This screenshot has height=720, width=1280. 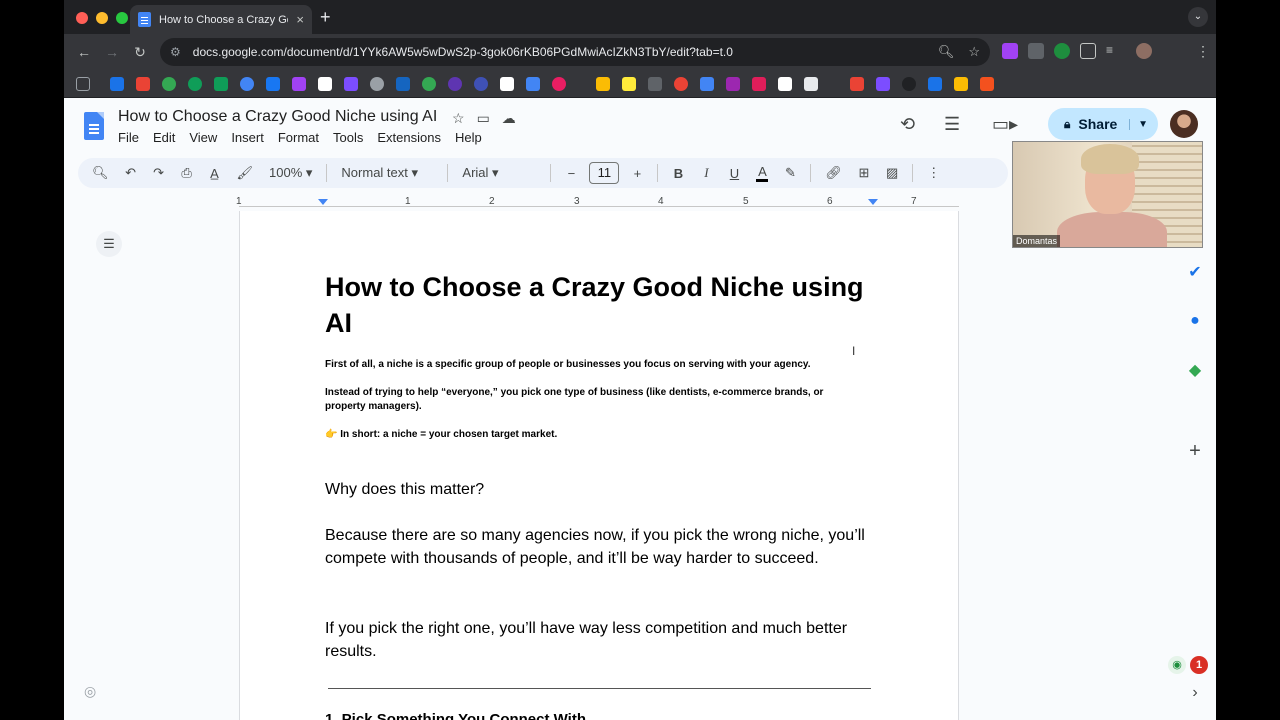 I want to click on document-outline-icon: ☰, so click(x=109, y=244).